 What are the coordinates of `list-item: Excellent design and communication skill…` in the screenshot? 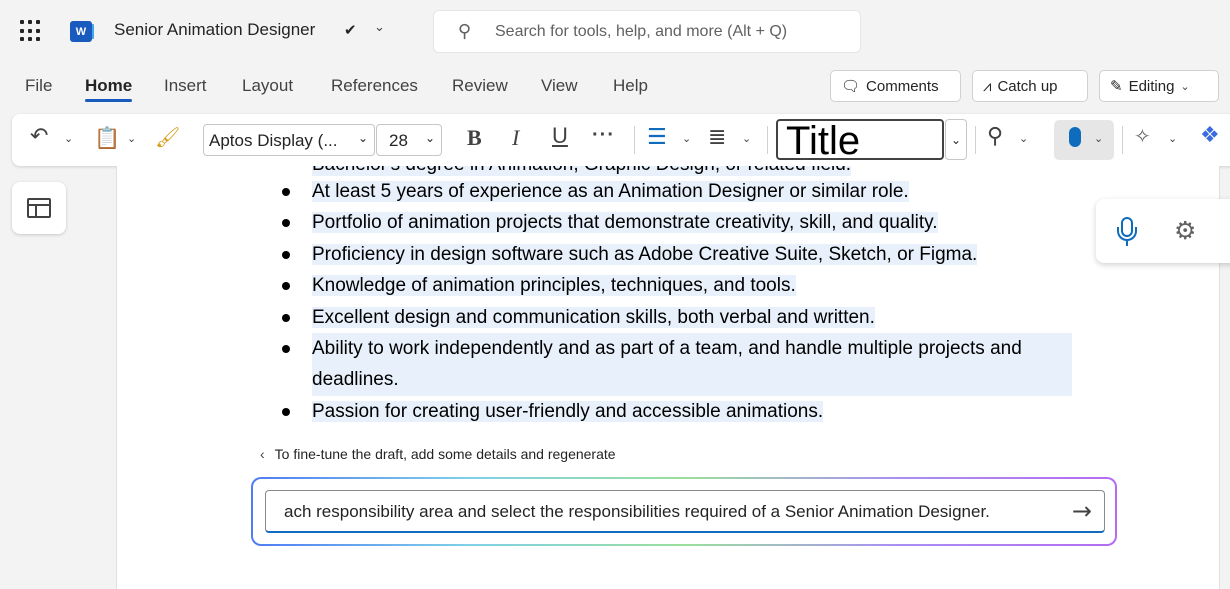 It's located at (667, 317).